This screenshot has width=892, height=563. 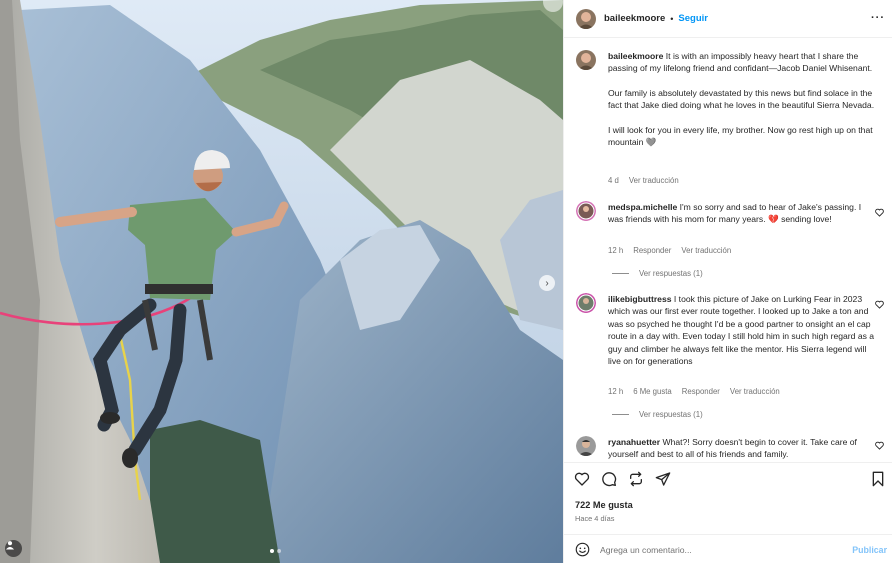 What do you see at coordinates (613, 180) in the screenshot?
I see `caption-age: 4 d` at bounding box center [613, 180].